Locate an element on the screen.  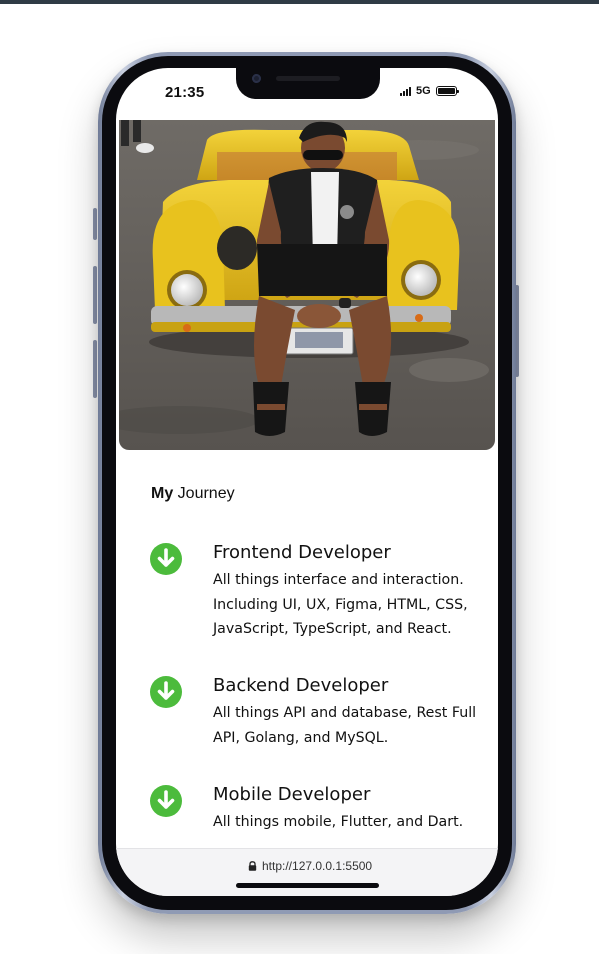
status-time: 21:35 is located at coordinates (185, 92).